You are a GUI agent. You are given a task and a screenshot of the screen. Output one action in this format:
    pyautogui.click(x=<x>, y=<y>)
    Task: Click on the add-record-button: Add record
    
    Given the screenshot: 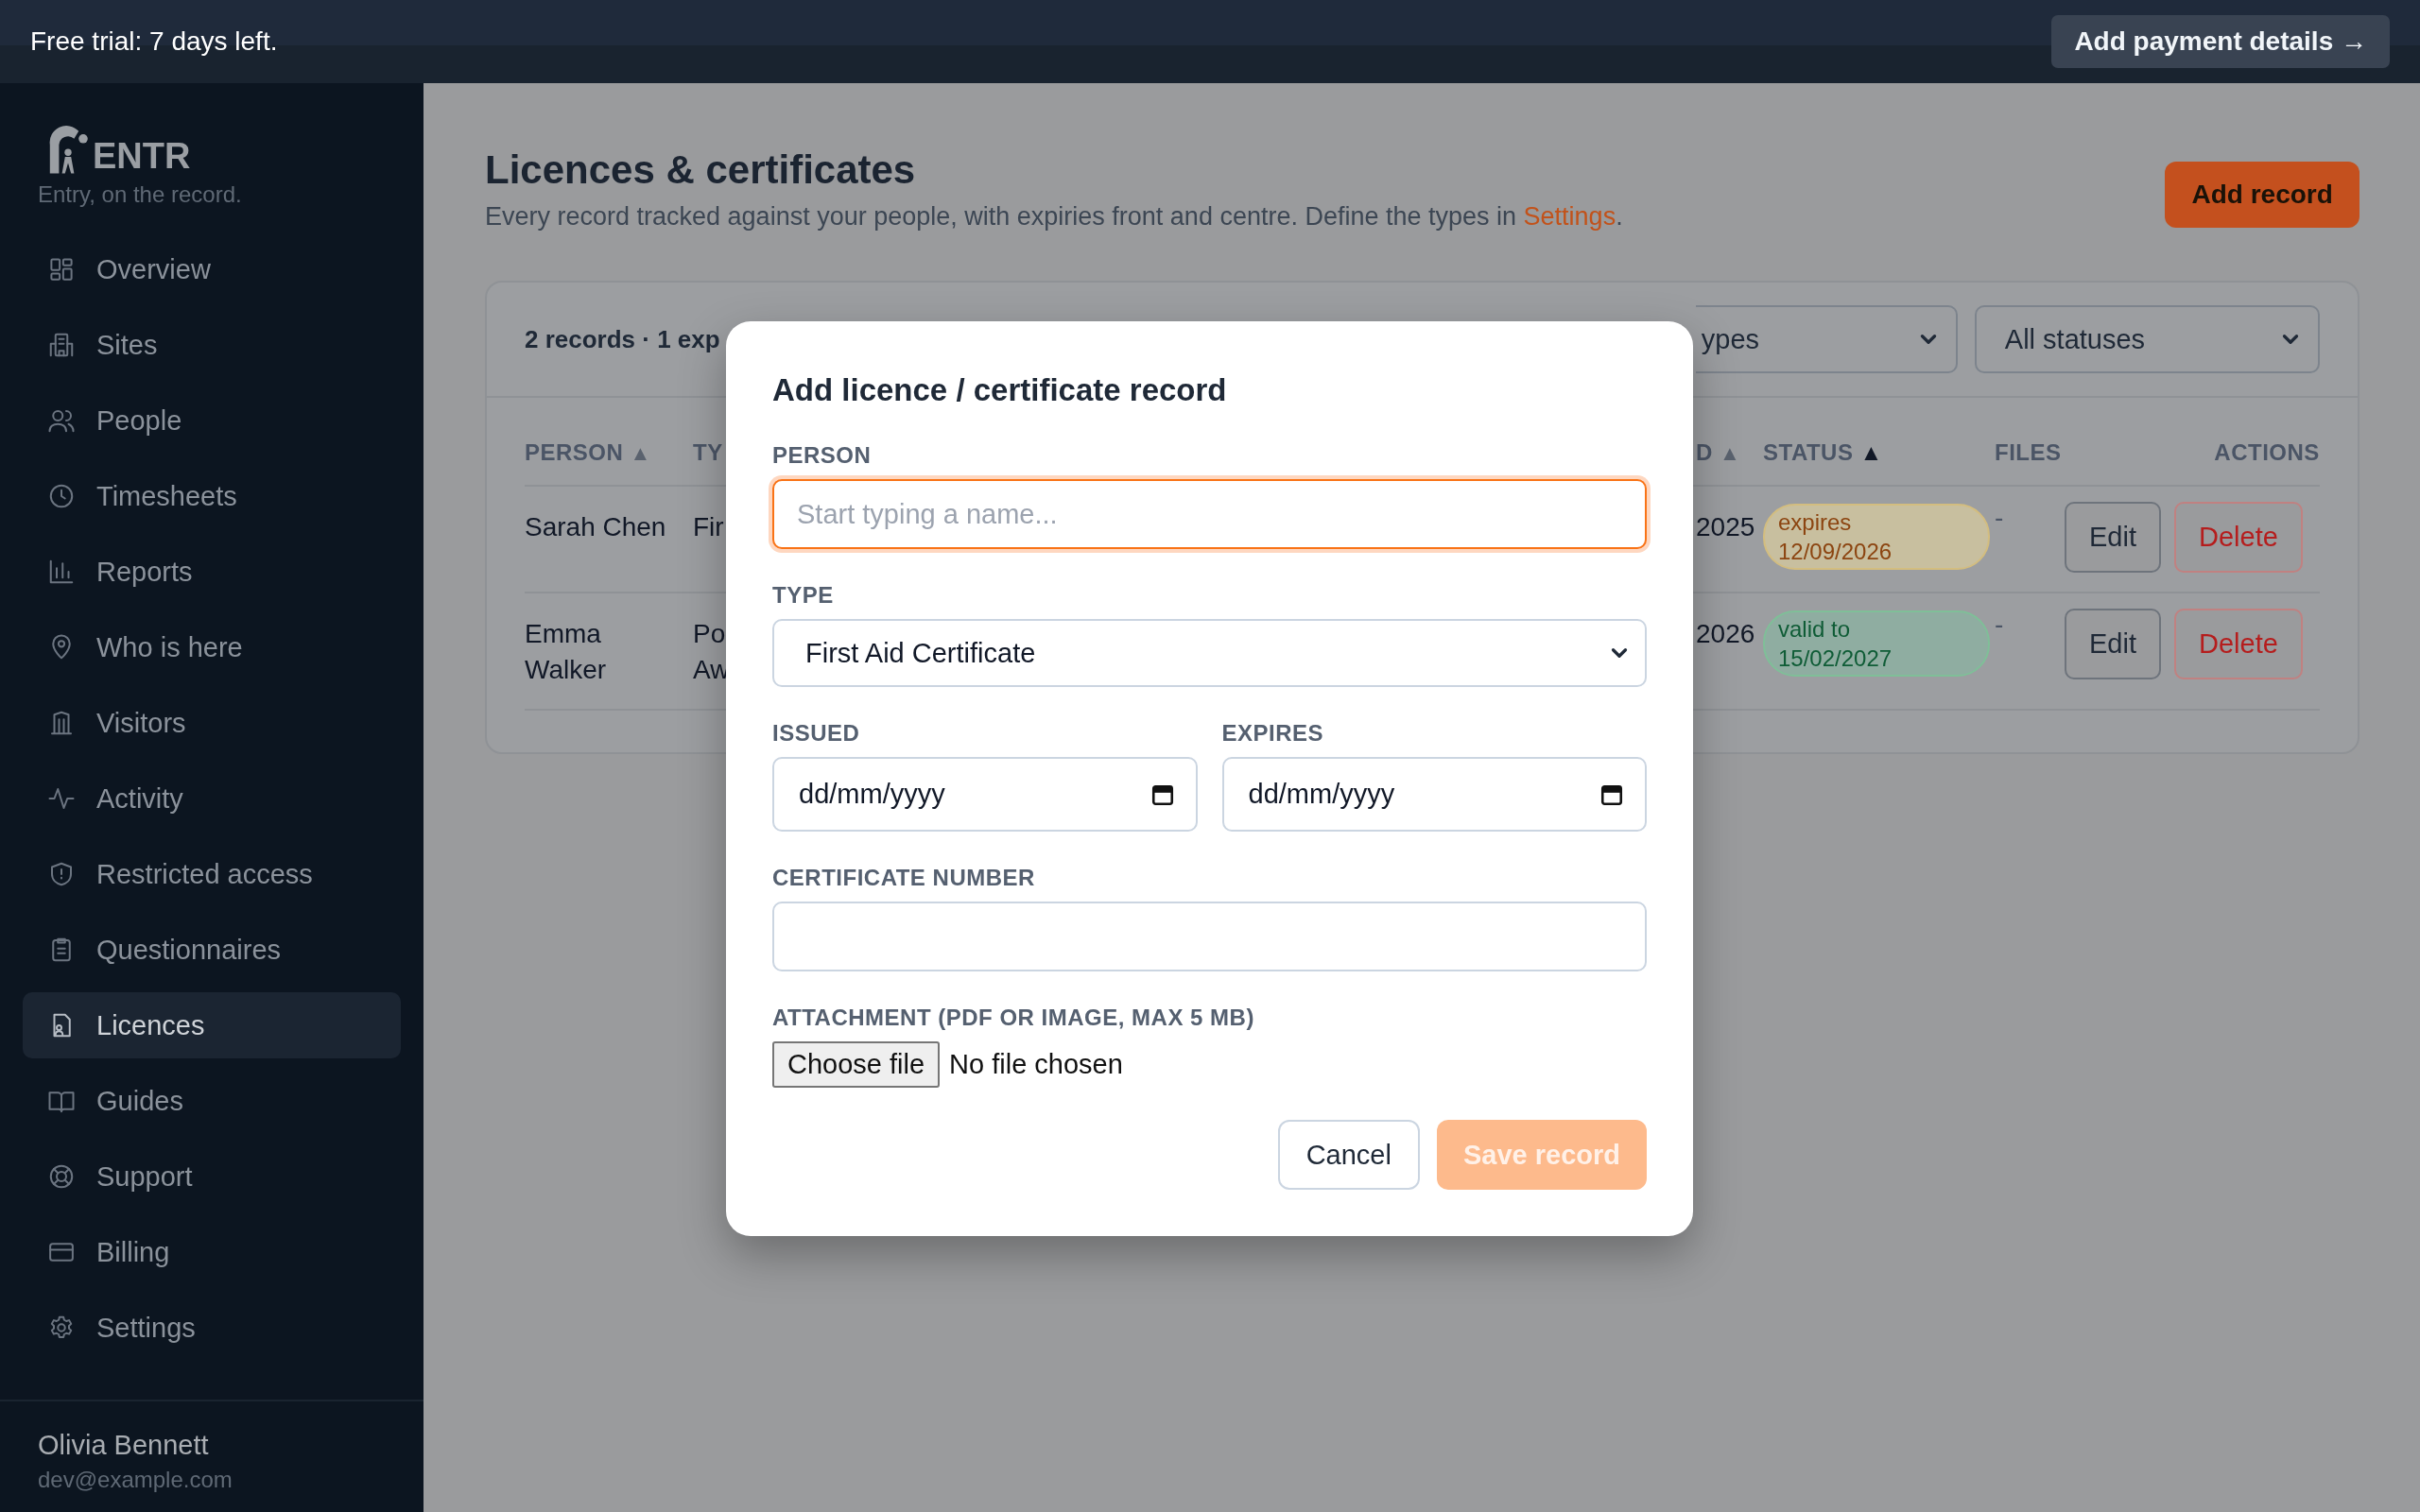 What is the action you would take?
    pyautogui.click(x=2262, y=195)
    